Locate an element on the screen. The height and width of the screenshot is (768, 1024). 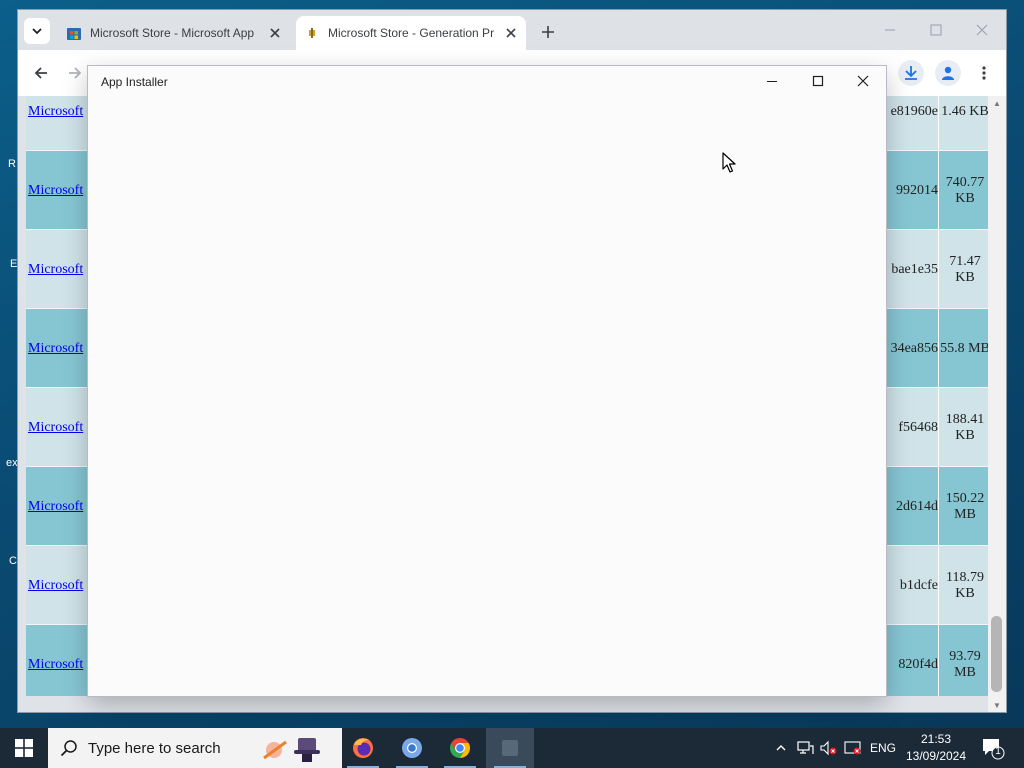
arrow-left-icon is located at coordinates (40, 73).